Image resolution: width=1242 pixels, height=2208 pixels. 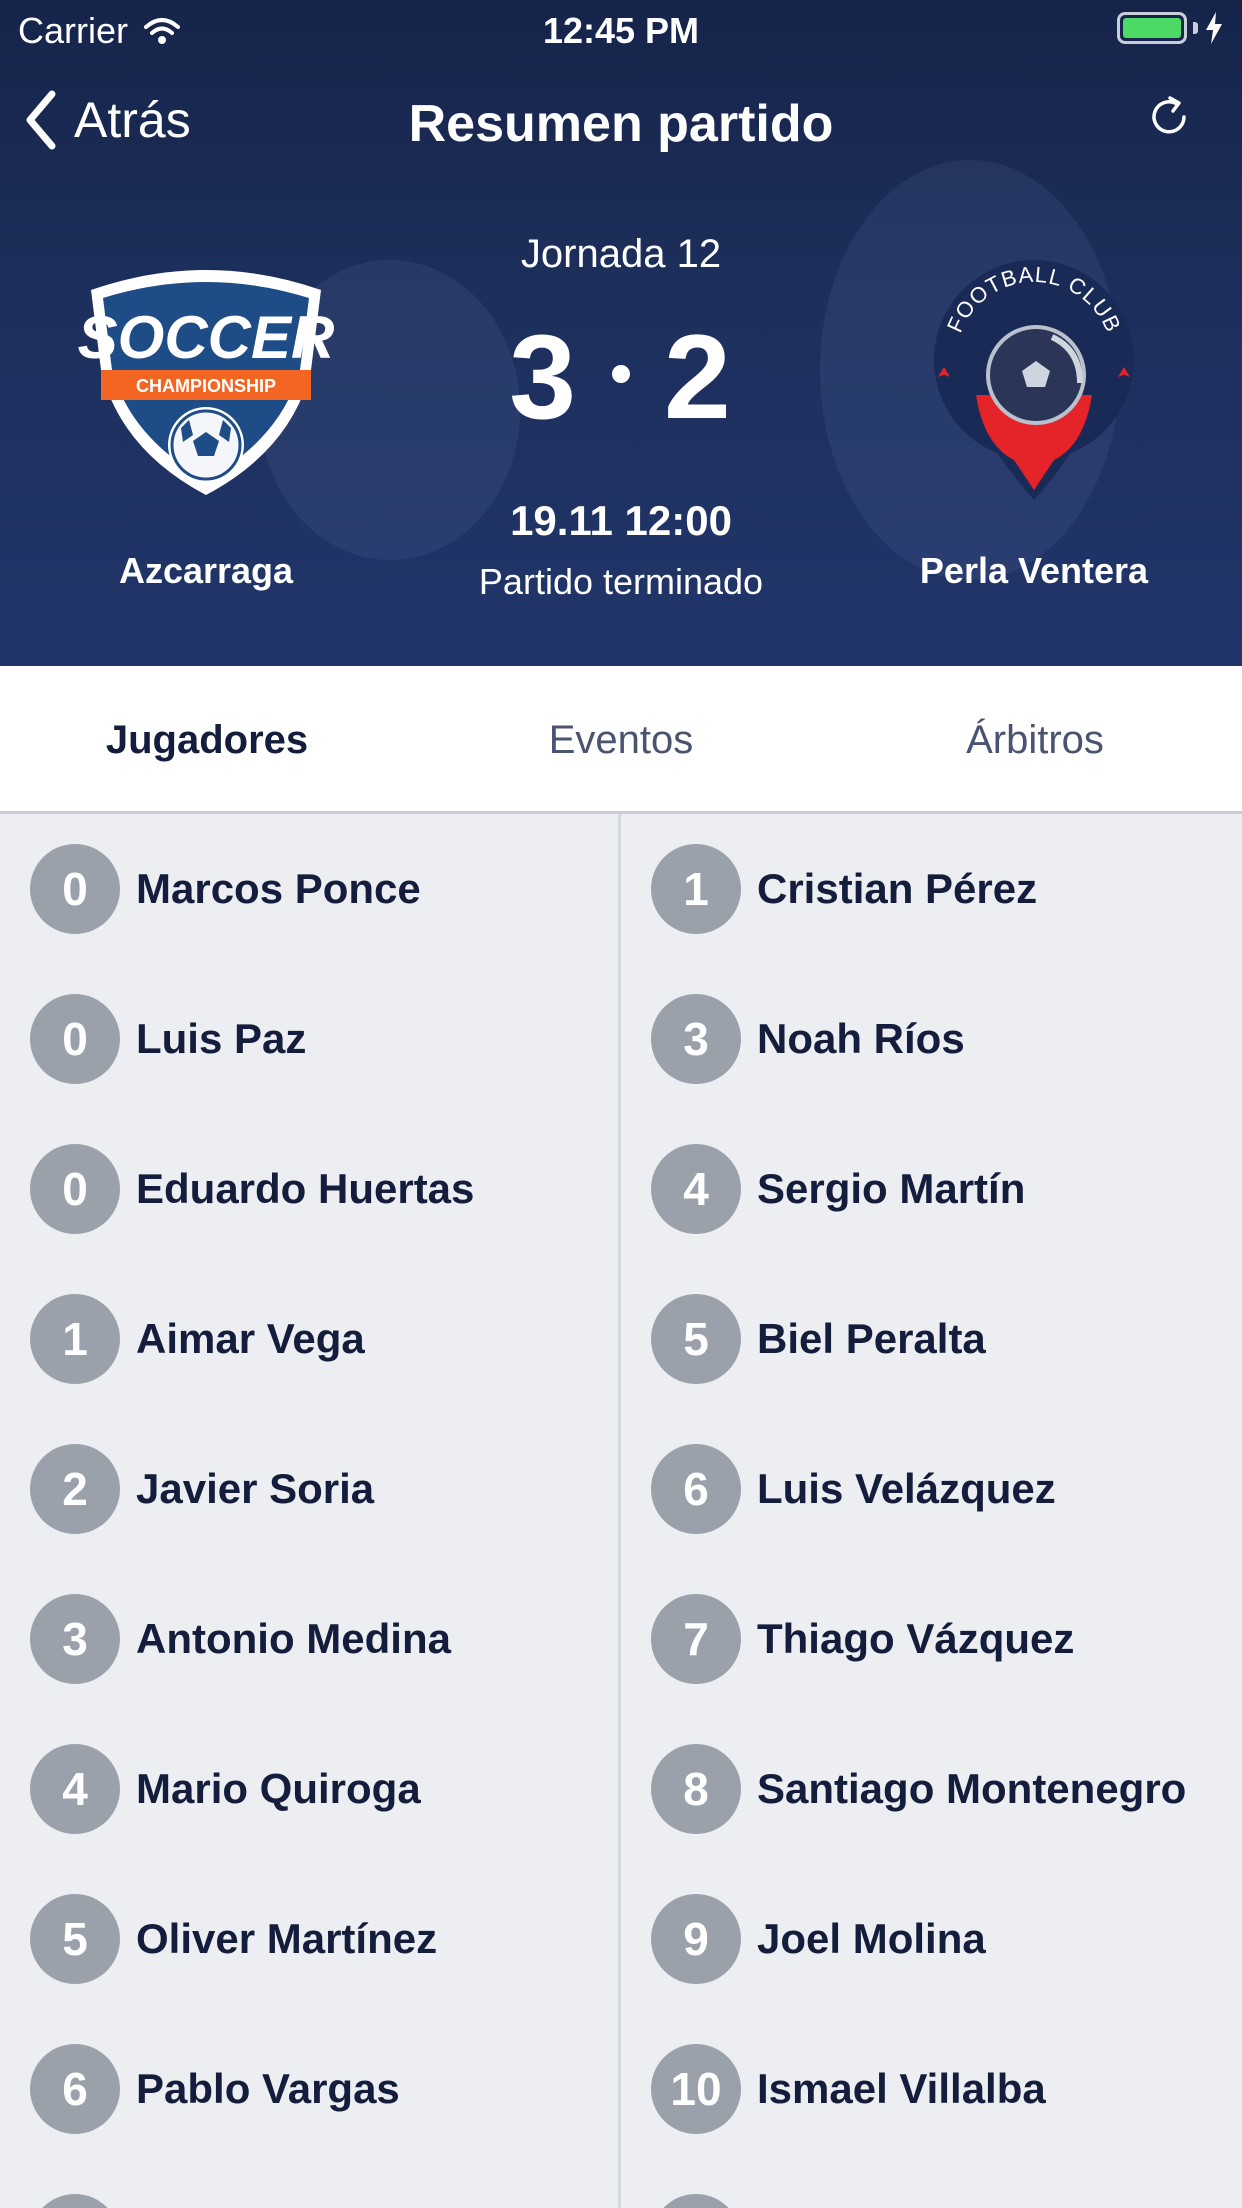 I want to click on away-player-row-partial, so click(x=931, y=2186).